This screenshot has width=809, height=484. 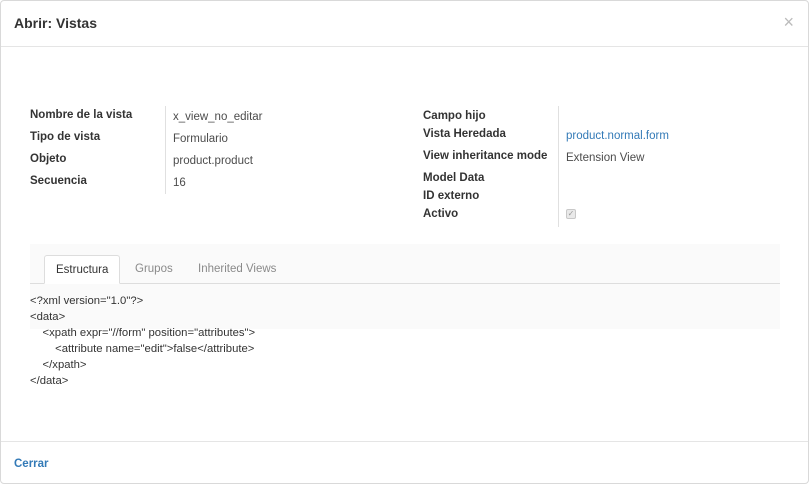 What do you see at coordinates (31, 464) in the screenshot?
I see `close-button: Cerrar` at bounding box center [31, 464].